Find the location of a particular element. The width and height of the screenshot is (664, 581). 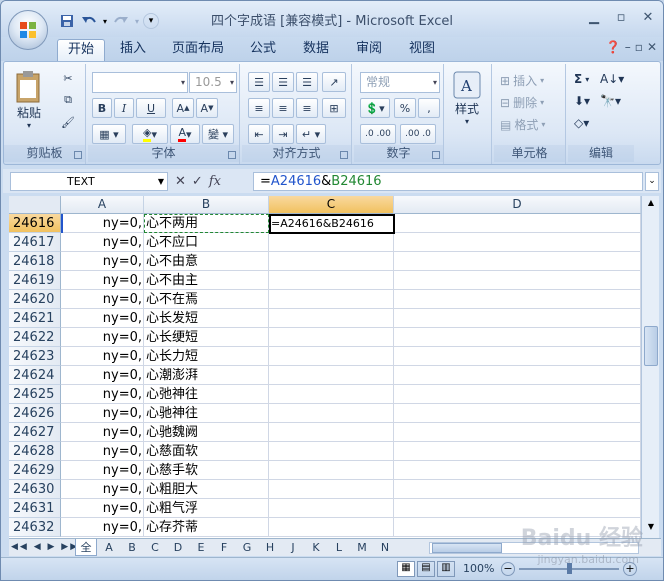

sheet-tab: D is located at coordinates (178, 547).